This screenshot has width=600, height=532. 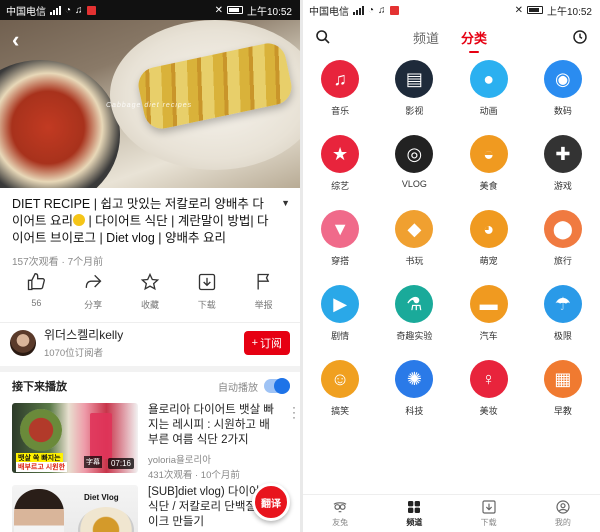 I want to click on expand-caret-icon: ▼, so click(x=285, y=203).